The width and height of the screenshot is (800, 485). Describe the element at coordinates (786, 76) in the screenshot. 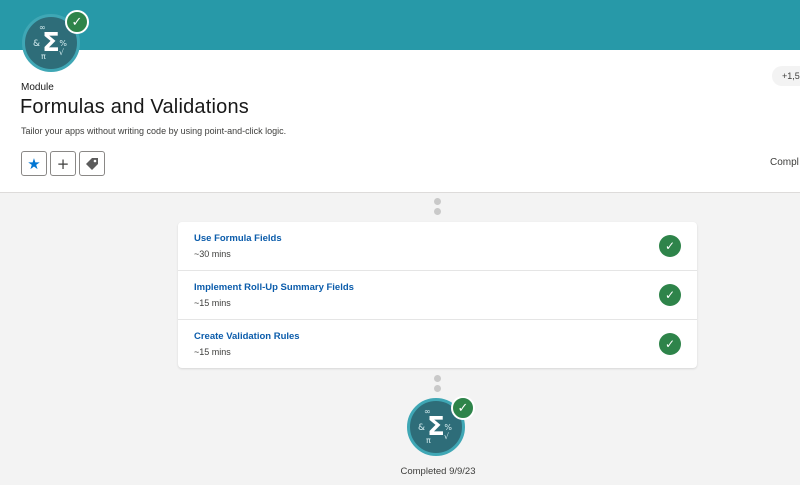

I see `points-pill: +1,5` at that location.